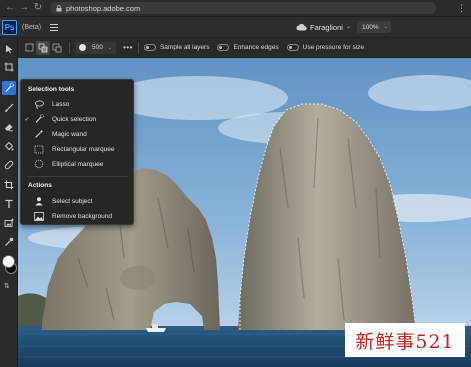  What do you see at coordinates (9, 108) in the screenshot?
I see `brush-tool-icon` at bounding box center [9, 108].